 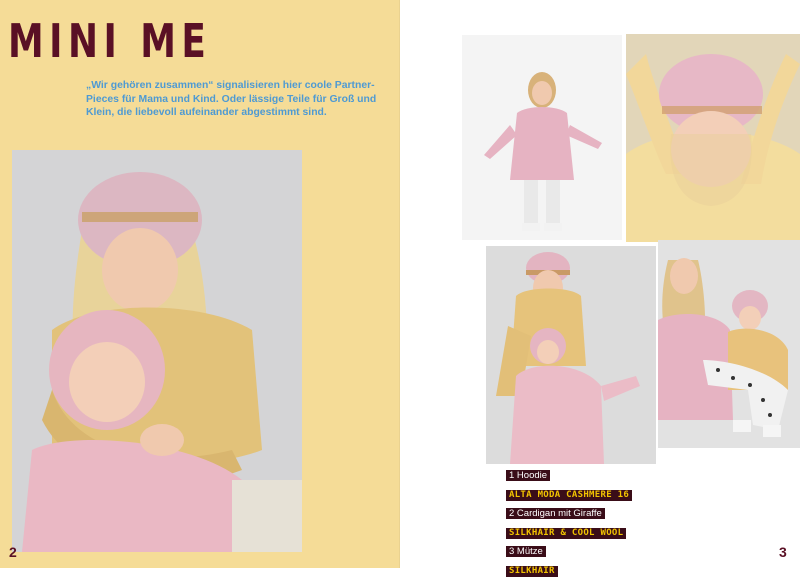 I want to click on caption-item-1: 1 Hoodie, so click(x=569, y=474).